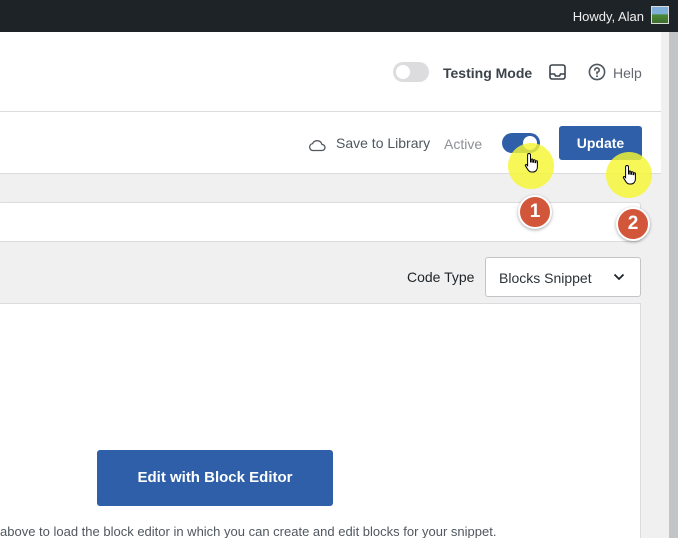 The width and height of the screenshot is (678, 538). What do you see at coordinates (608, 16) in the screenshot?
I see `howdy-greeting: Howdy, Alan` at bounding box center [608, 16].